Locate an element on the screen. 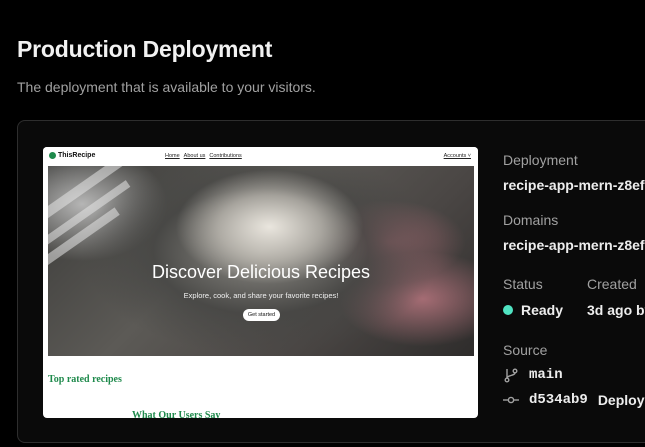 The height and width of the screenshot is (447, 645). preview-logo-text: ThisRecipe is located at coordinates (77, 155).